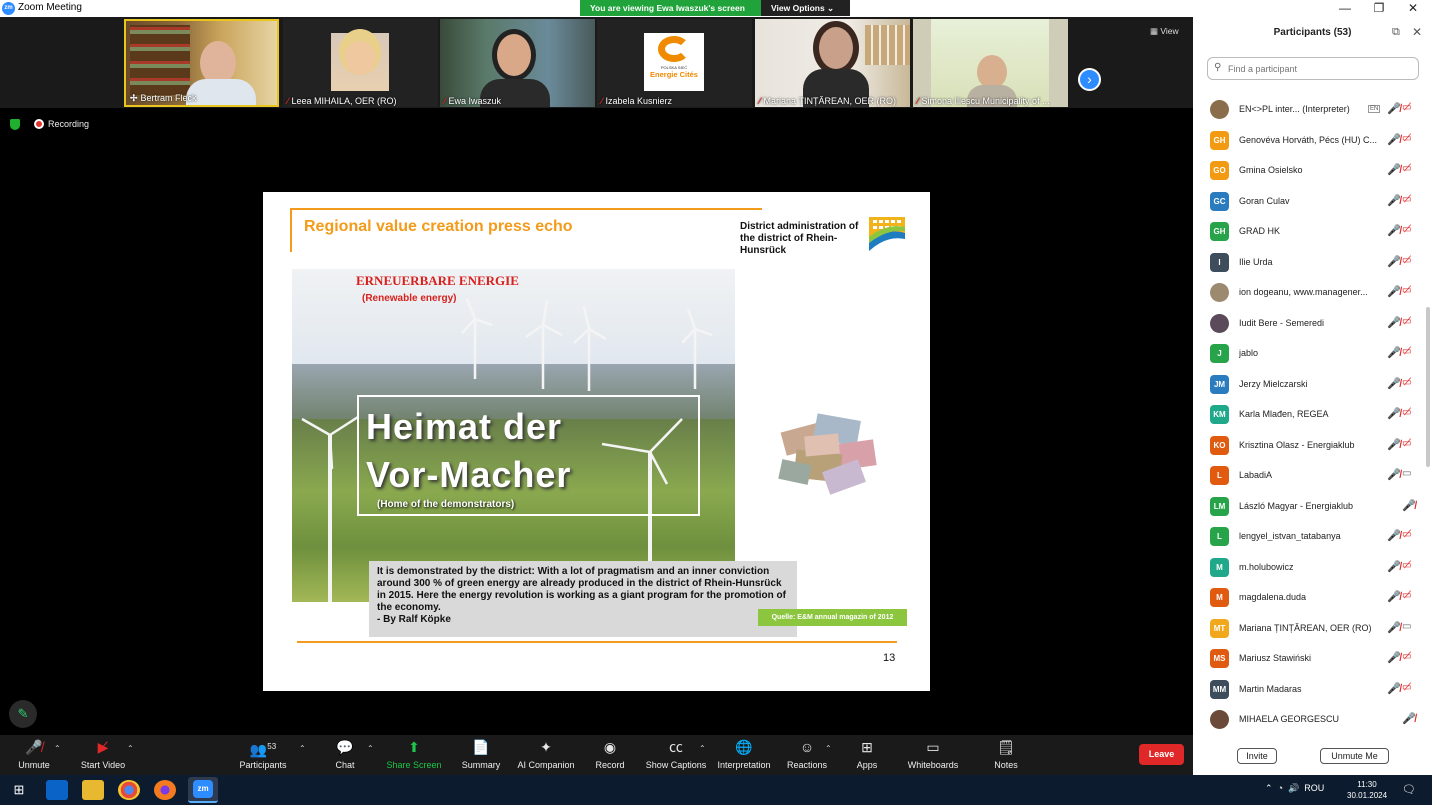  What do you see at coordinates (414, 619) in the screenshot?
I see `quote-author: - By Ralf Köpke` at bounding box center [414, 619].